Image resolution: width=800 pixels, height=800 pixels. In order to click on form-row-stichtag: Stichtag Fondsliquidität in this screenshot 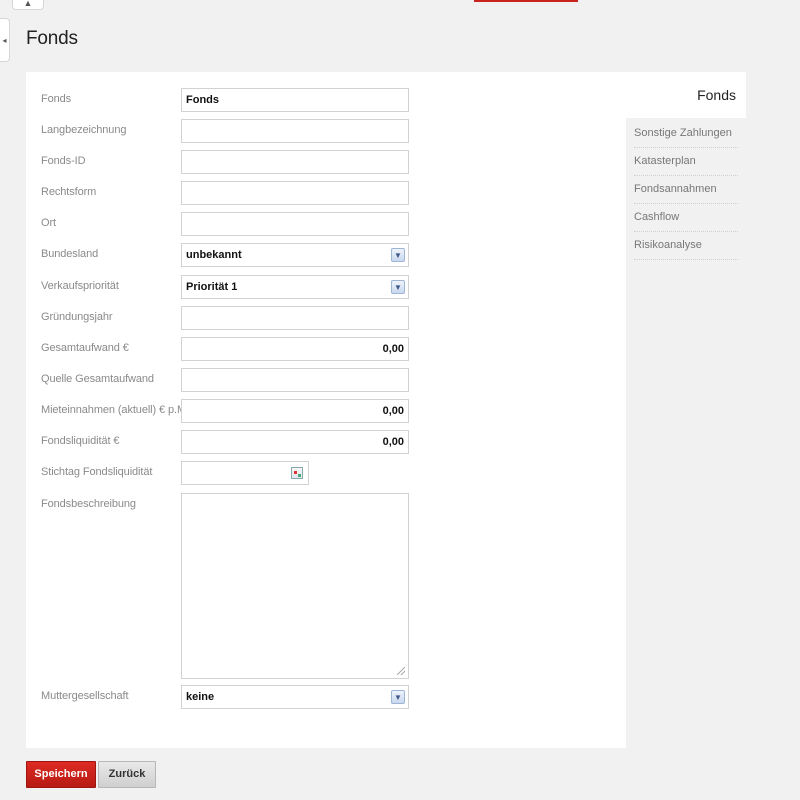, I will do `click(326, 473)`.